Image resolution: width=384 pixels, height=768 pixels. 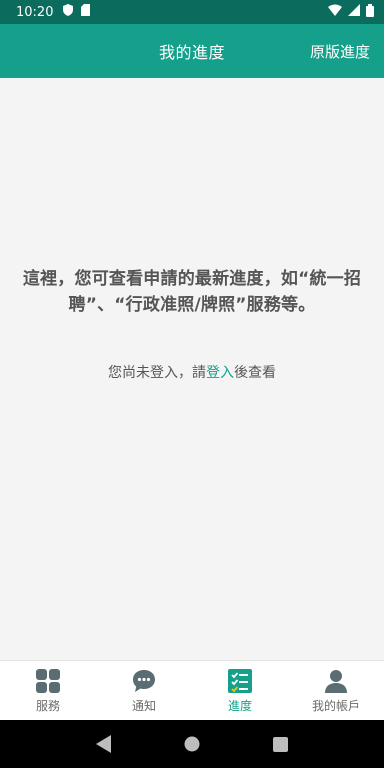 I want to click on home-icon, so click(x=192, y=744).